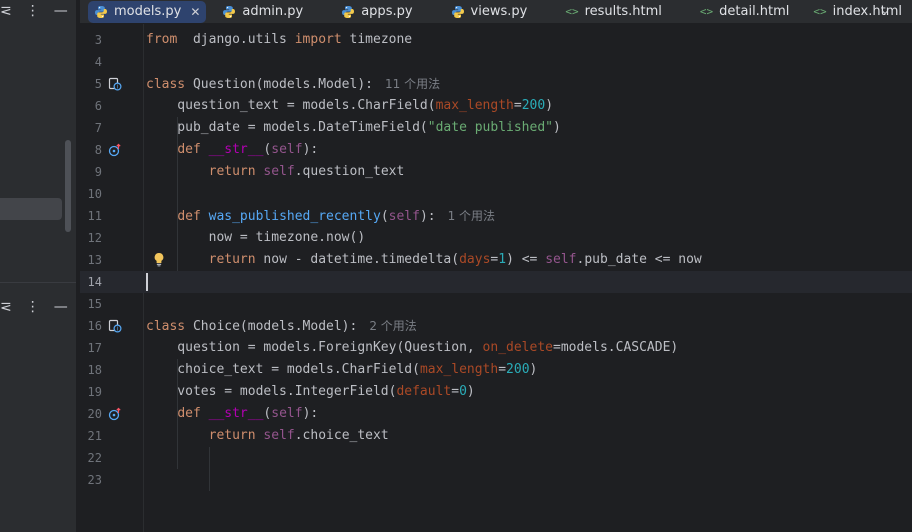  I want to click on code-line: 9 return self.question_text, so click(496, 172).